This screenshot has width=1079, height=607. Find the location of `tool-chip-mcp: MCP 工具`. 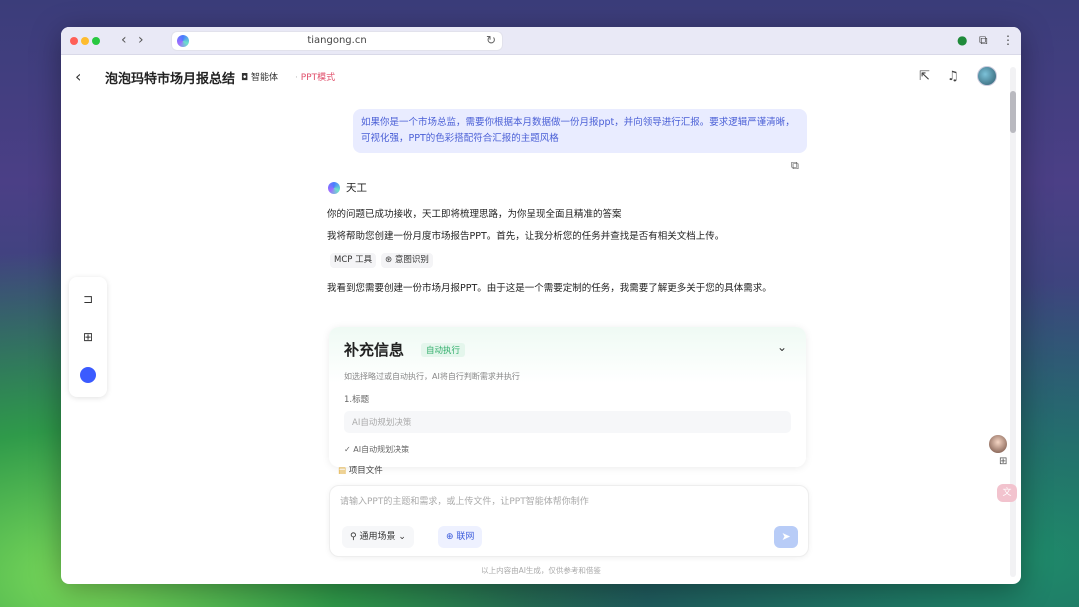

tool-chip-mcp: MCP 工具 is located at coordinates (353, 260).